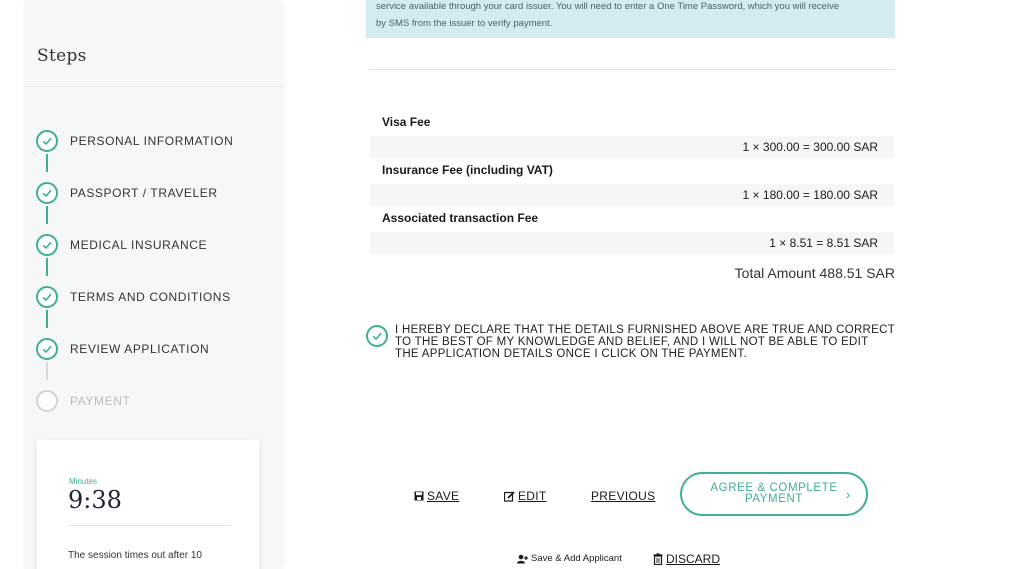  Describe the element at coordinates (532, 496) in the screenshot. I see `edit-label: EDIT` at that location.